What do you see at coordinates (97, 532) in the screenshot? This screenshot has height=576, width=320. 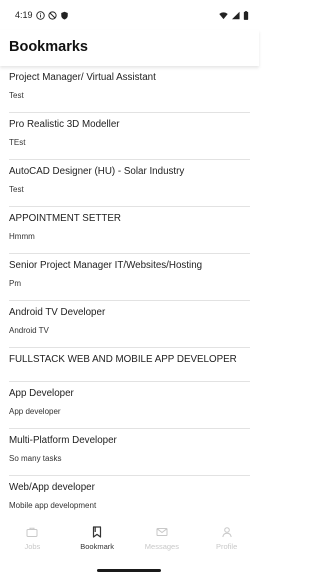 I see `bookmark-icon` at bounding box center [97, 532].